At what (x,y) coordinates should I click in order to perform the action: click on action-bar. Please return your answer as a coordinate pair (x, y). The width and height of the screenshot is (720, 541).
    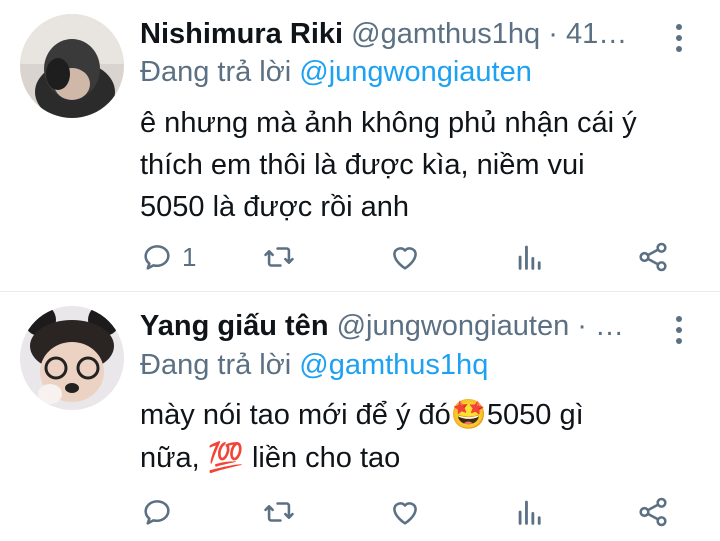
    Looking at the image, I should click on (420, 512).